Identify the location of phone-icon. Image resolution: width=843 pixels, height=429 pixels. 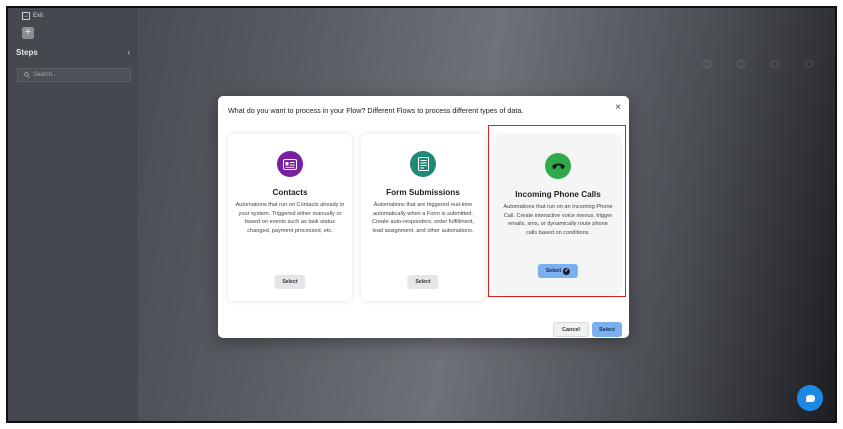
(558, 166).